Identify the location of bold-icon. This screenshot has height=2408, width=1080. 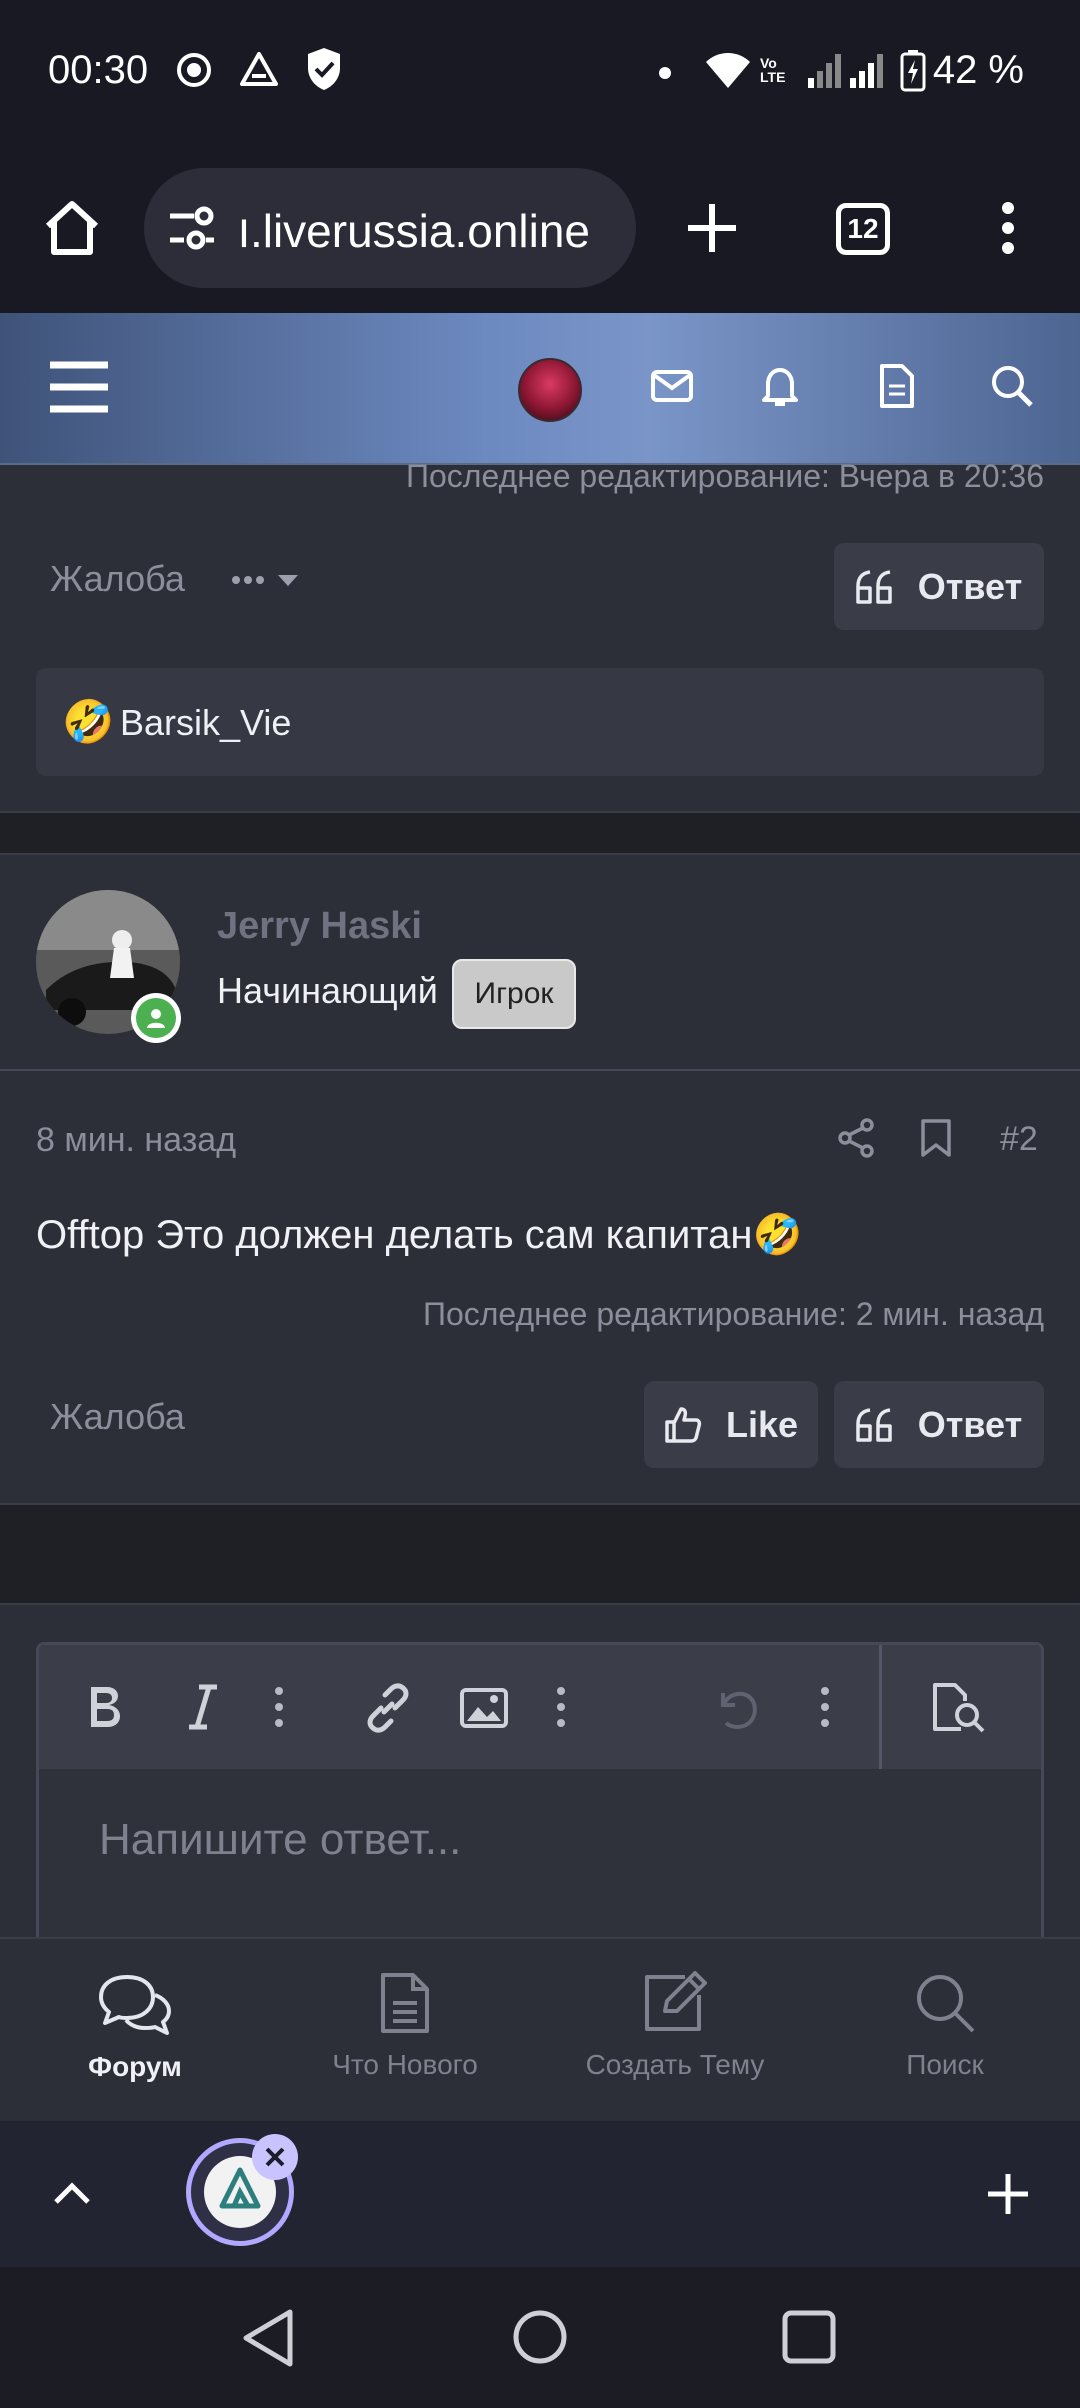
(105, 1707).